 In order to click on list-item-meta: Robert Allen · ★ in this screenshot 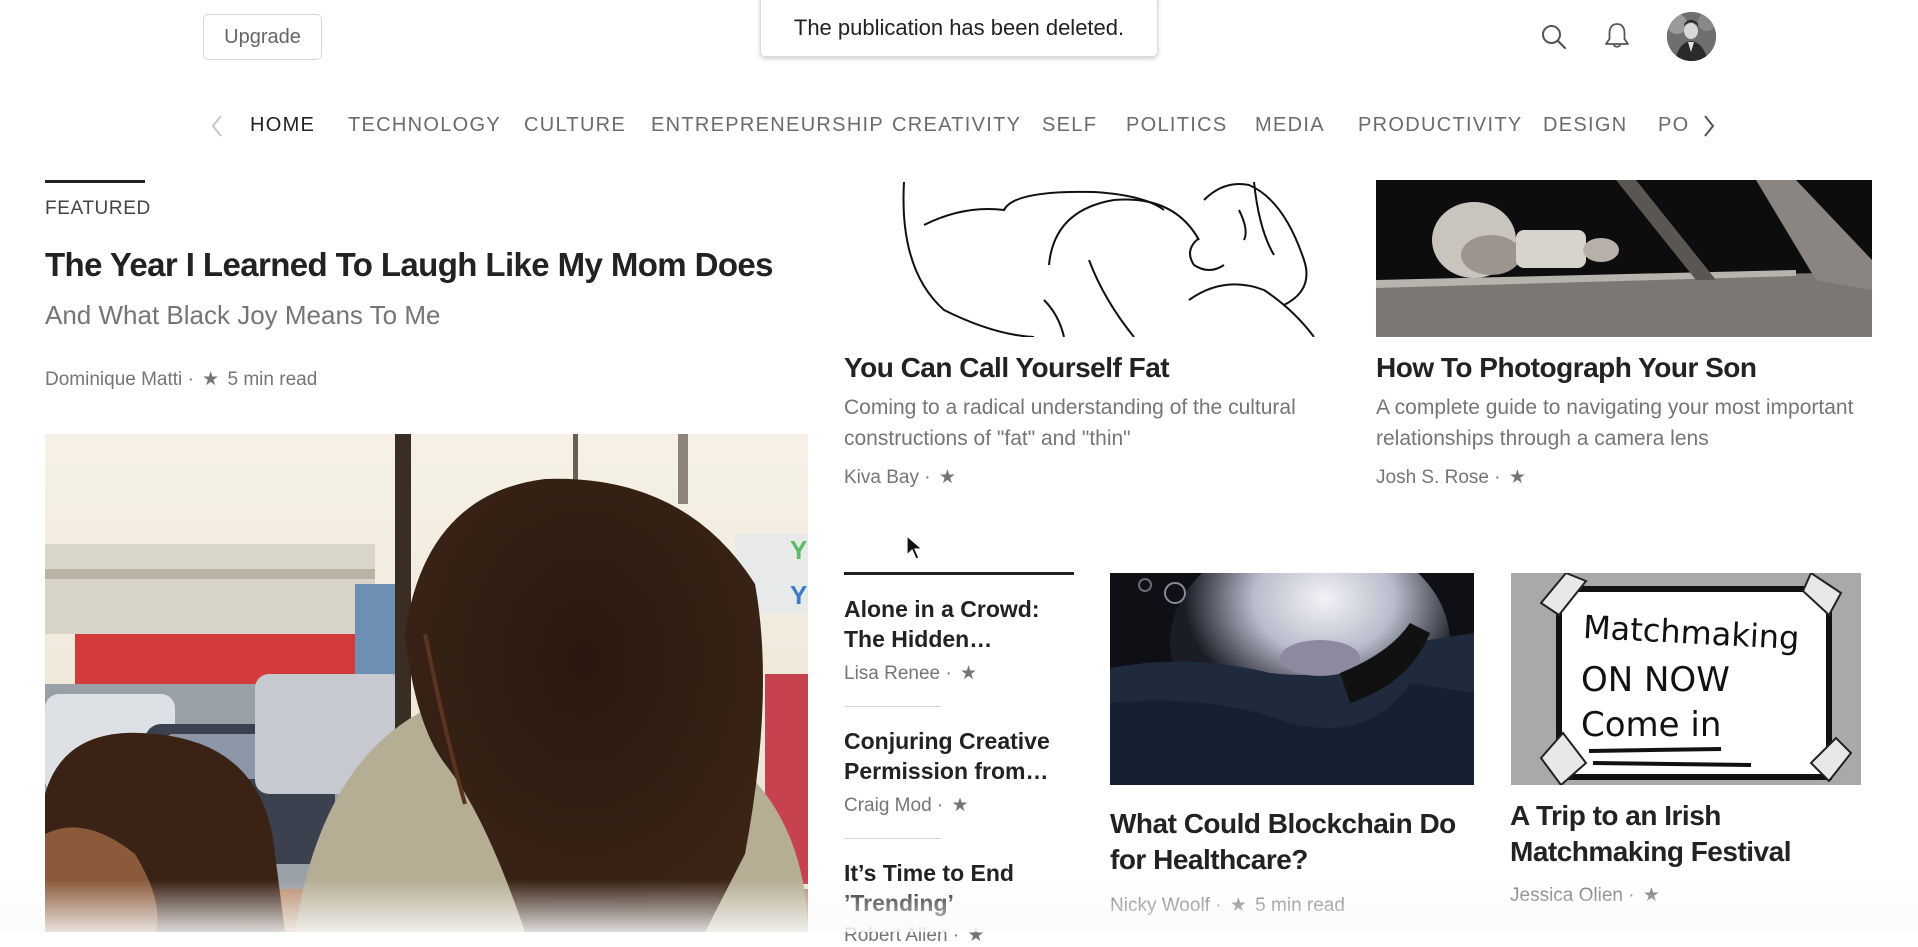, I will do `click(915, 935)`.